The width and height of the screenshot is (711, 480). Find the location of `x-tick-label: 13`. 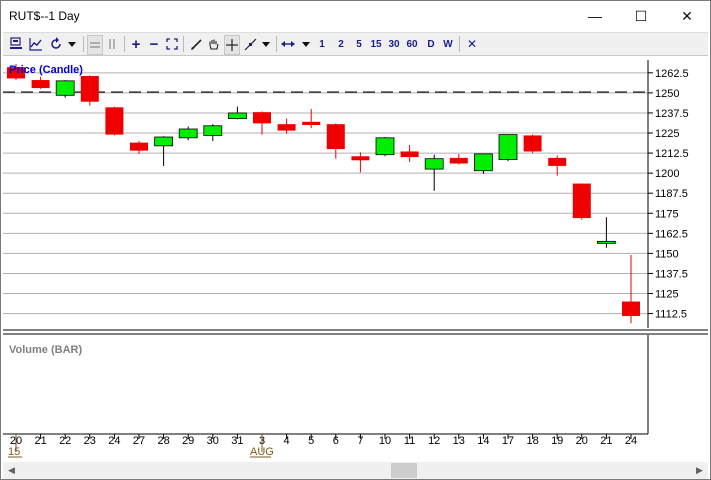

x-tick-label: 13 is located at coordinates (459, 441).